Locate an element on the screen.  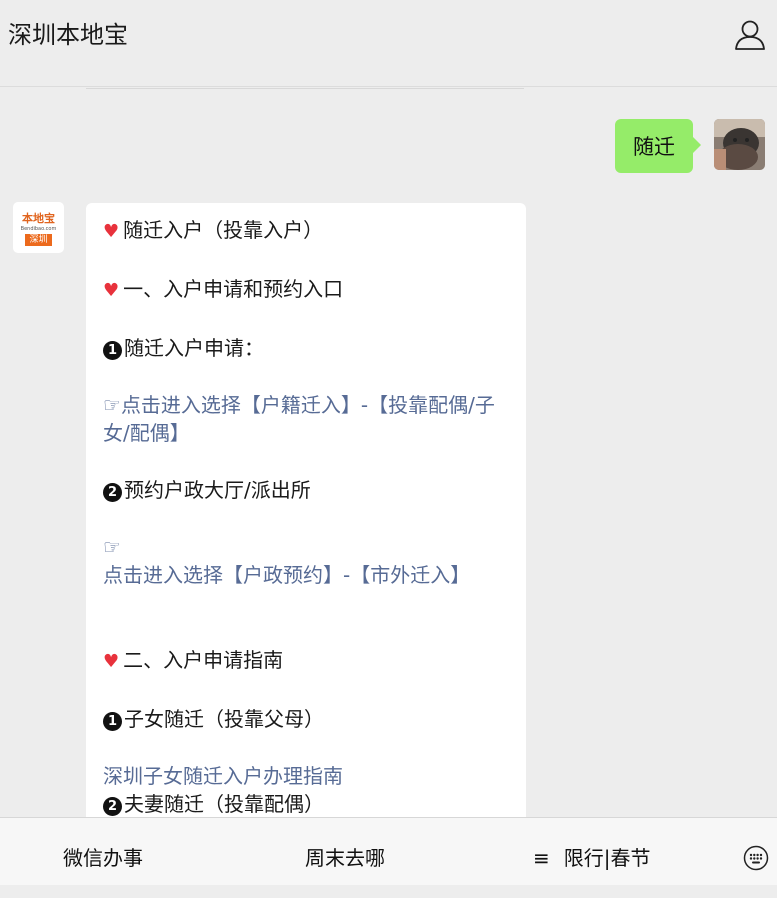
section-heading: 二、入户申请指南 is located at coordinates (203, 660).